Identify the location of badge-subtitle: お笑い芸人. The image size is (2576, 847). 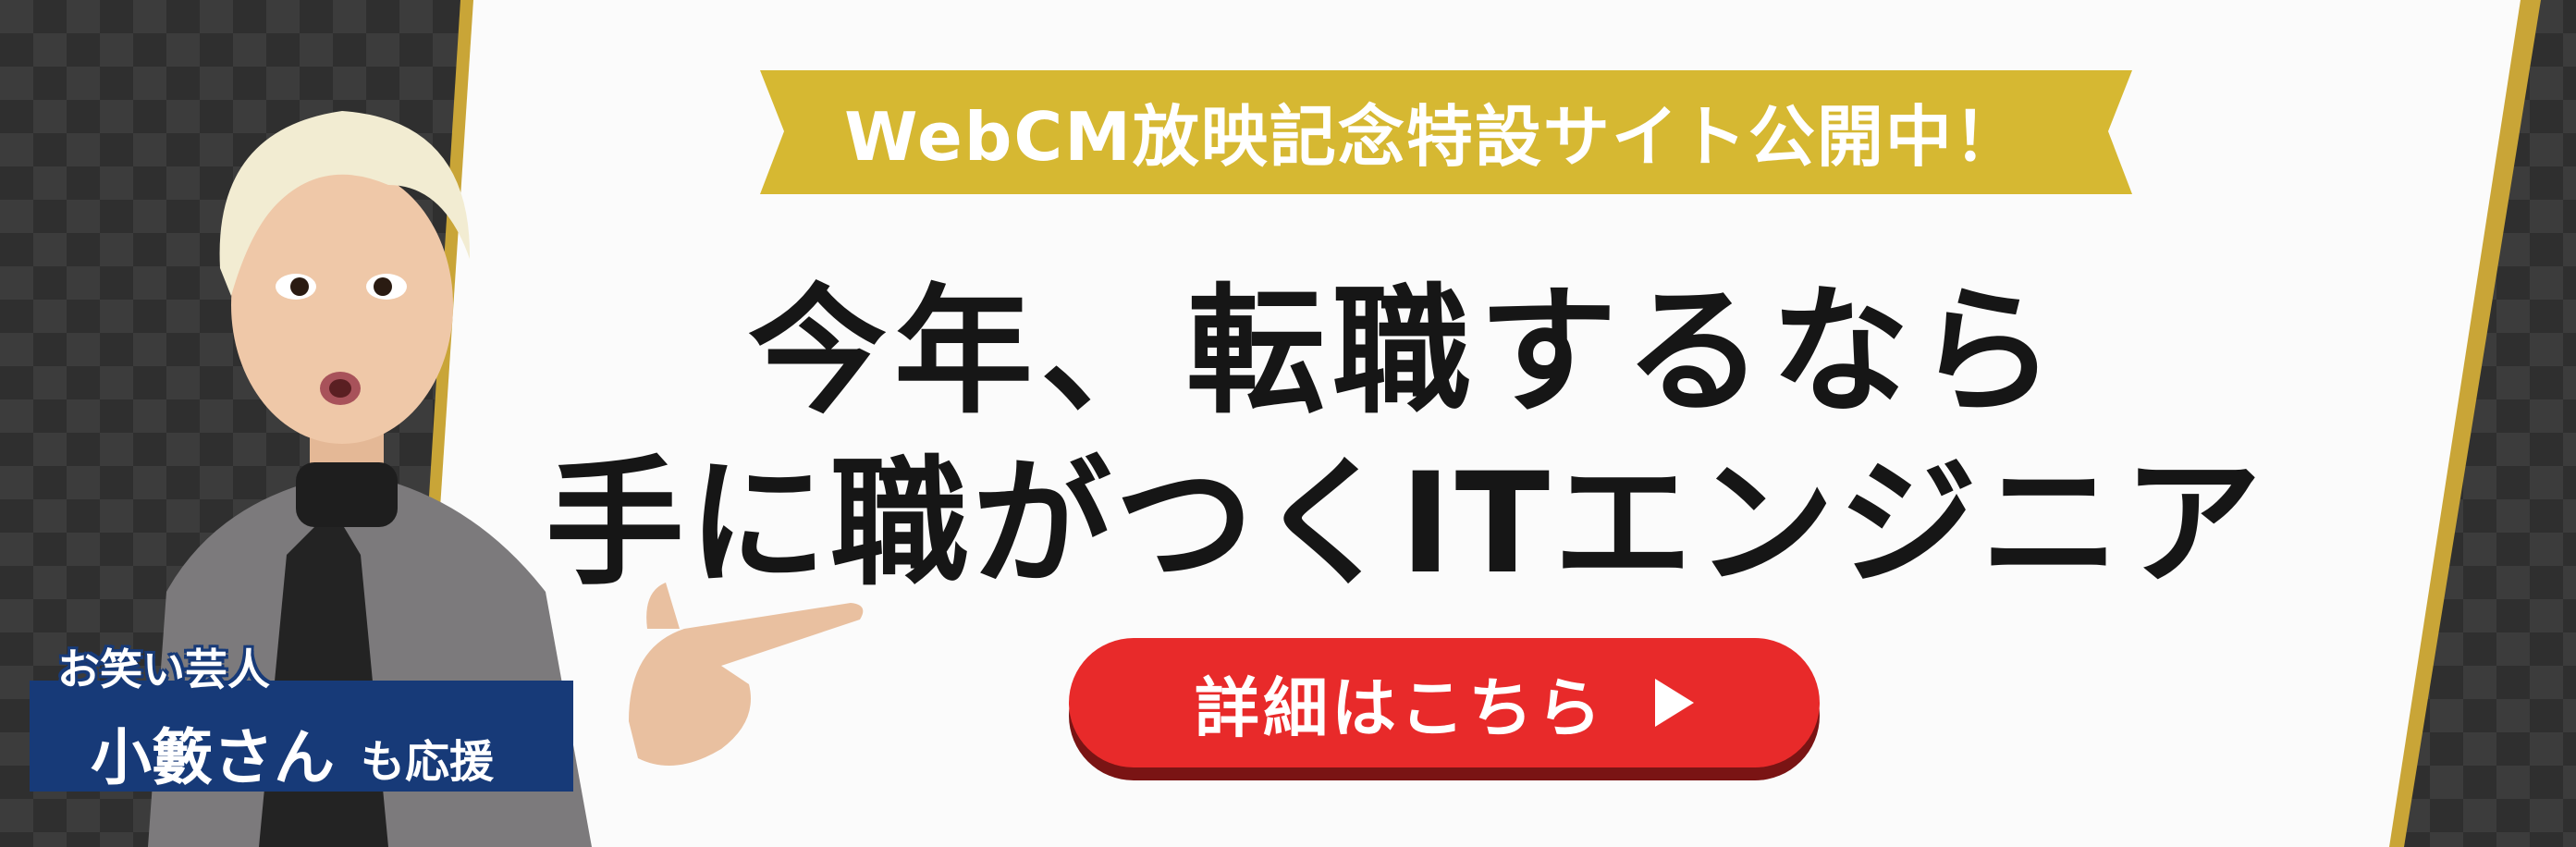
(163, 669).